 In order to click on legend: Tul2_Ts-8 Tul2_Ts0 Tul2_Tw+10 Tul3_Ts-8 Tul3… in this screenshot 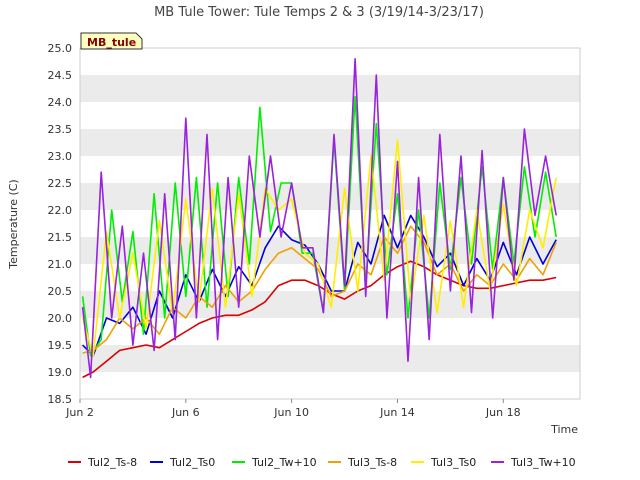, I will do `click(322, 462)`.